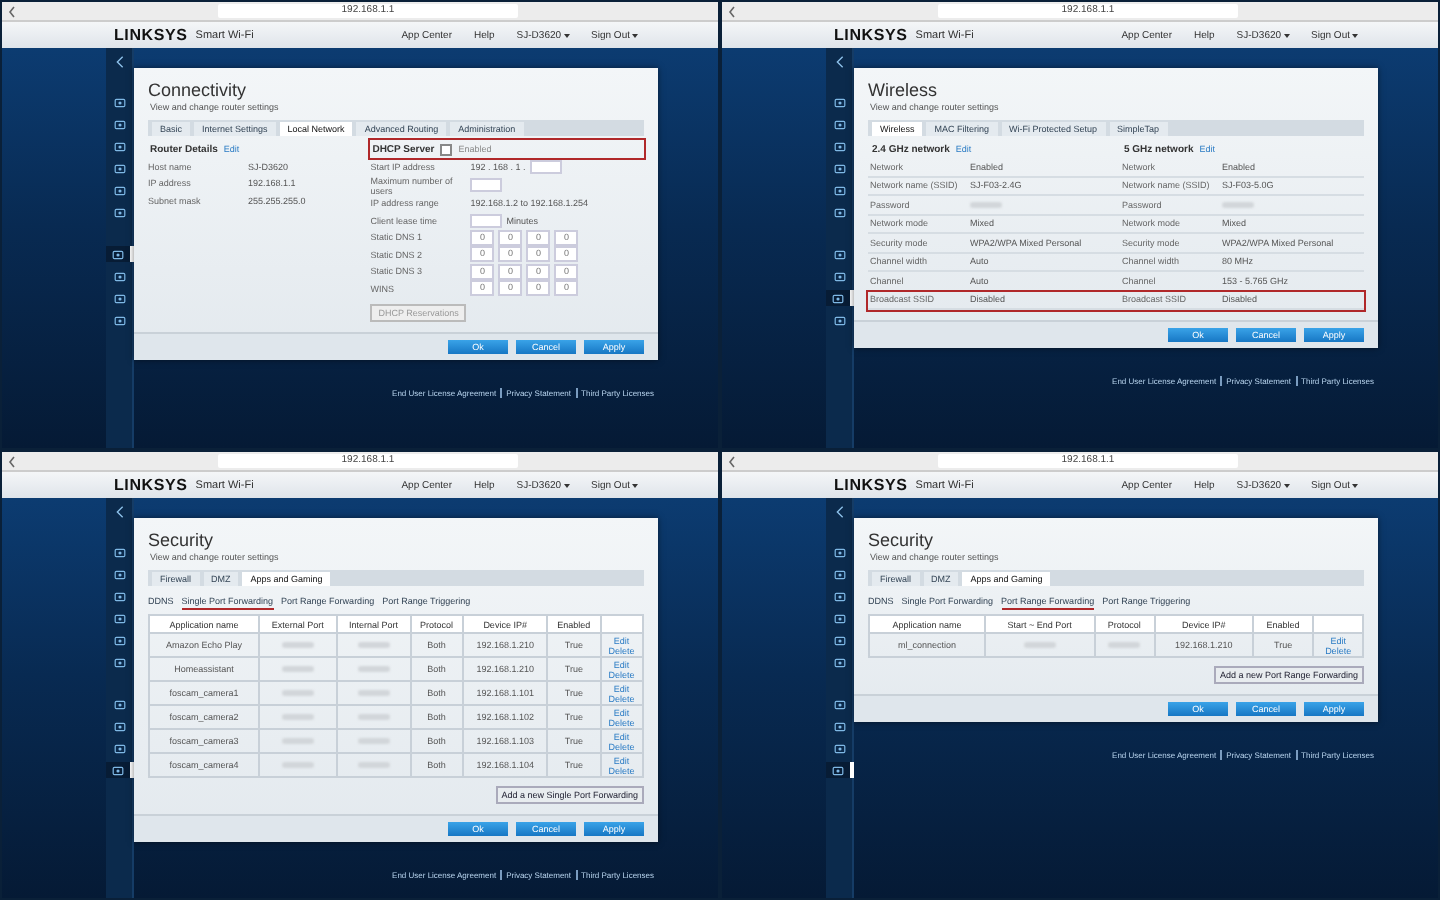 This screenshot has width=1440, height=900. What do you see at coordinates (903, 89) in the screenshot?
I see `dialog-title: Wireless` at bounding box center [903, 89].